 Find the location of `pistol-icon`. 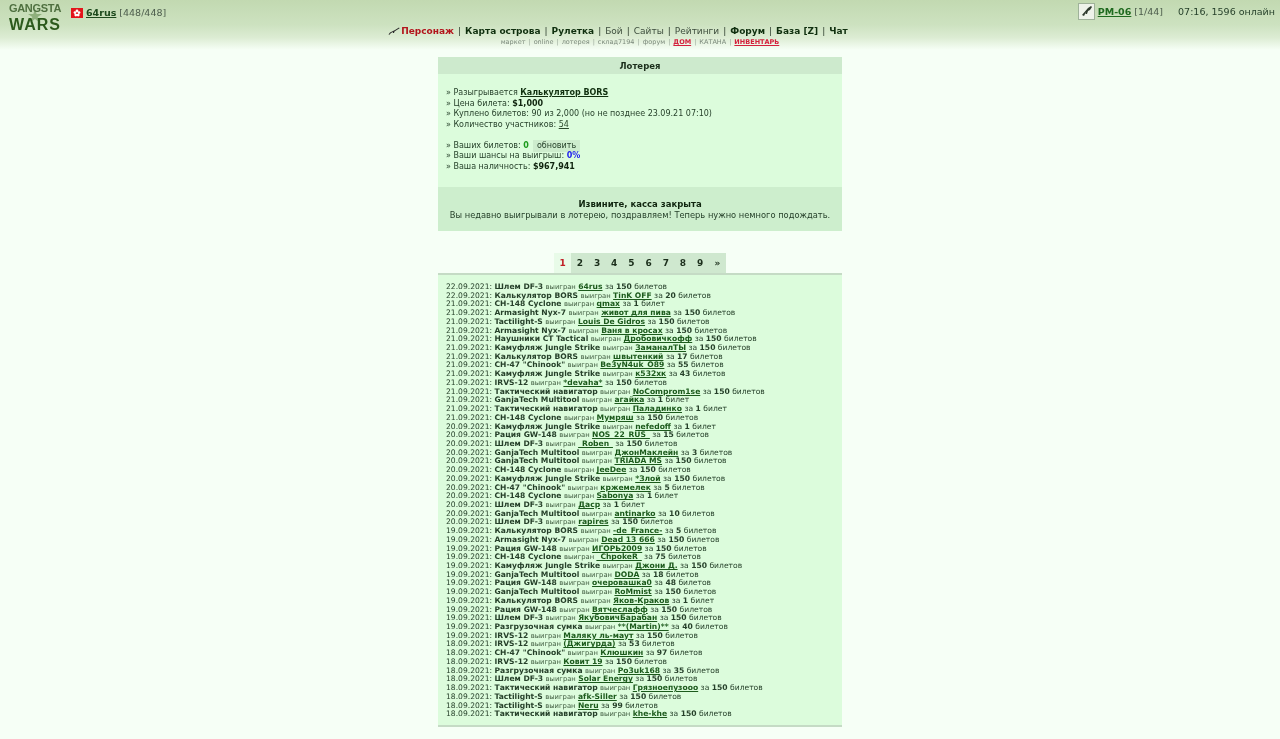

pistol-icon is located at coordinates (1086, 11).